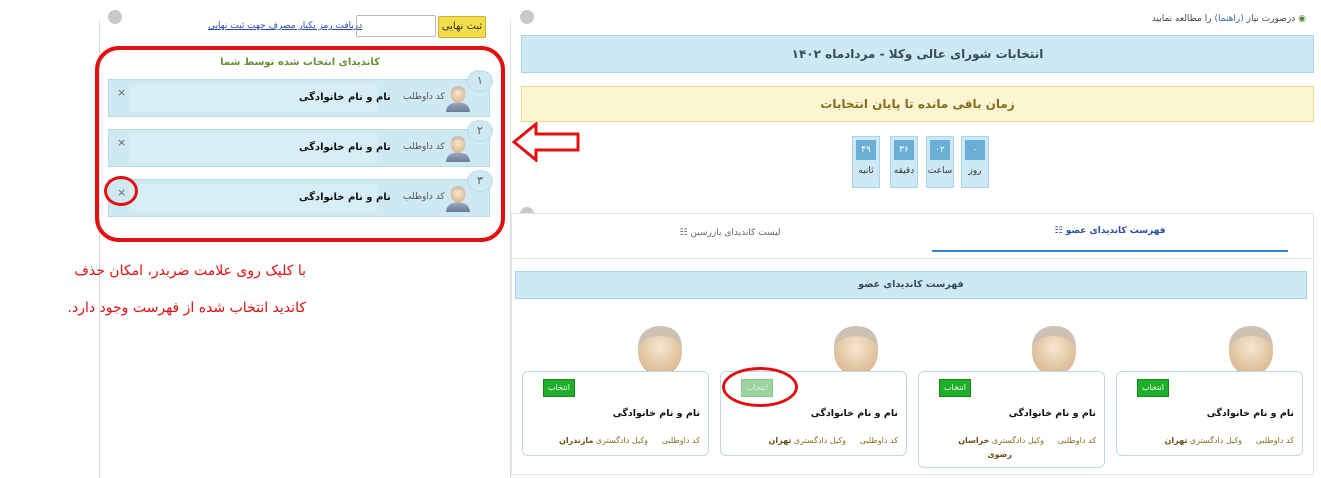 This screenshot has width=1321, height=478. Describe the element at coordinates (866, 162) in the screenshot. I see `timer-seconds: ۴۹ ثانیه` at that location.